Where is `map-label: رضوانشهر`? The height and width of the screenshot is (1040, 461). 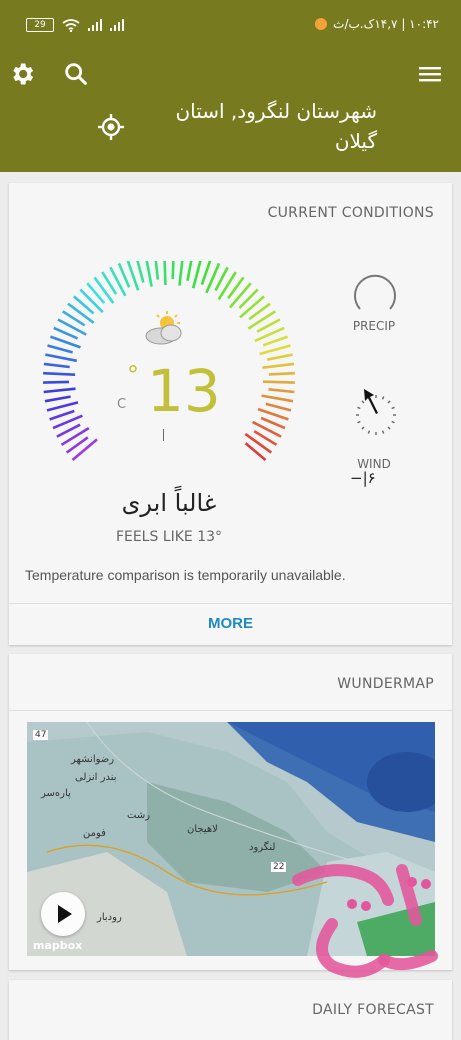
map-label: رضوانشهر is located at coordinates (93, 759).